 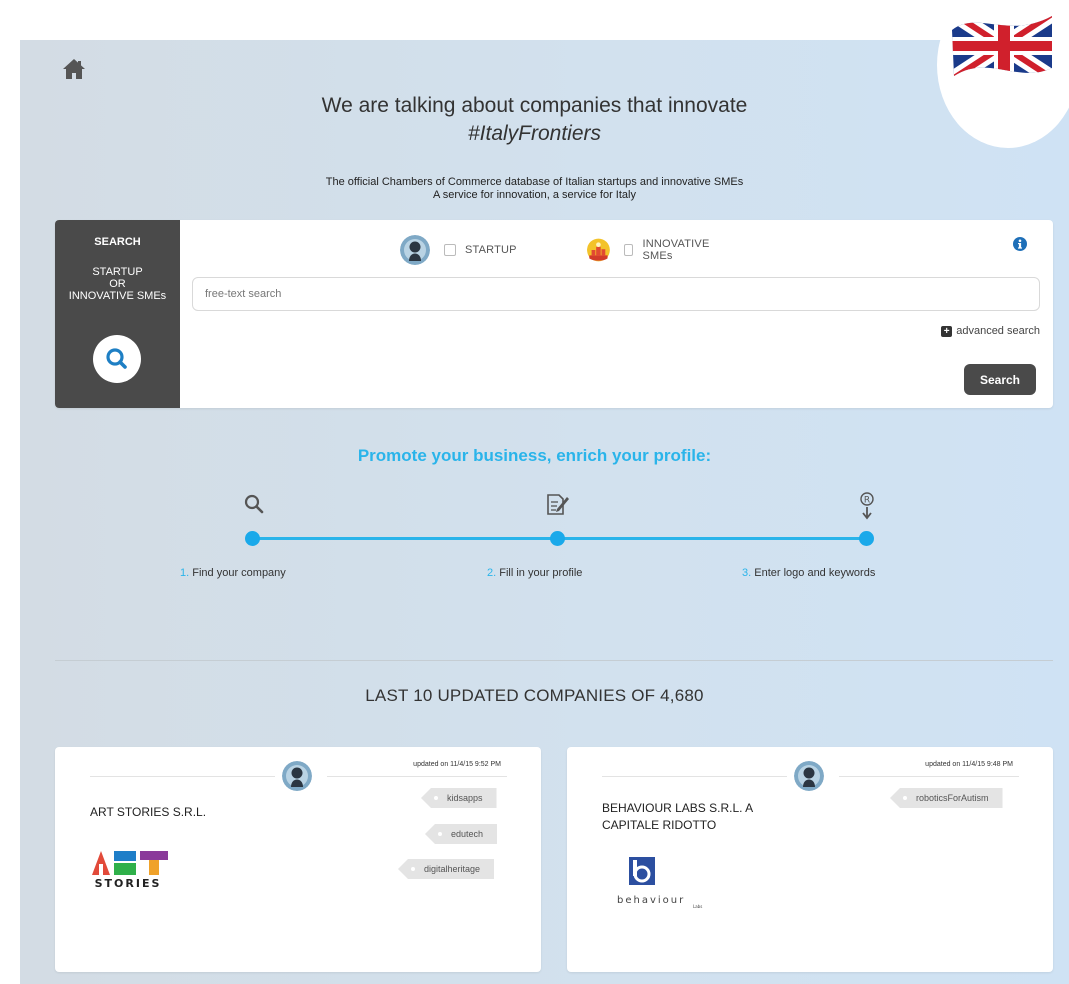 What do you see at coordinates (491, 250) in the screenshot?
I see `startup-label: STARTUP` at bounding box center [491, 250].